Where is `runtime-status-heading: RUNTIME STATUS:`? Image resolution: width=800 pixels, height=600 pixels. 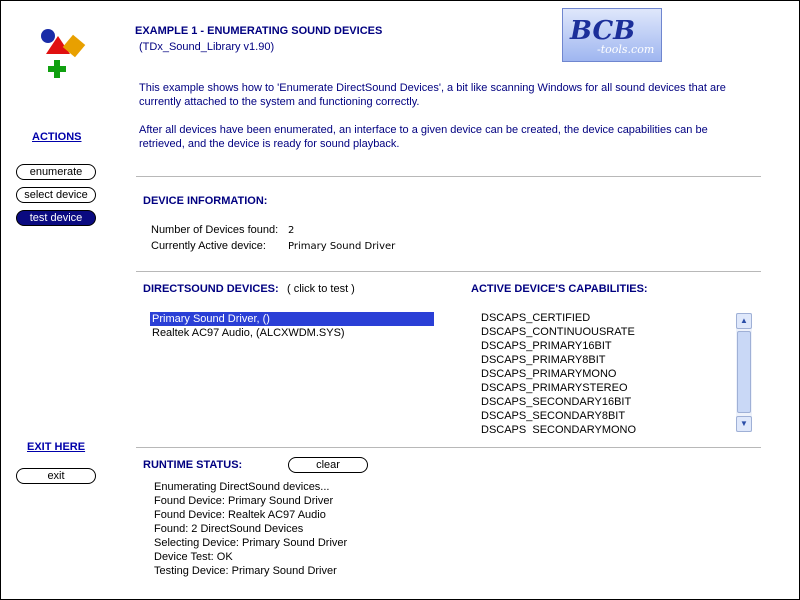
runtime-status-heading: RUNTIME STATUS: is located at coordinates (193, 465).